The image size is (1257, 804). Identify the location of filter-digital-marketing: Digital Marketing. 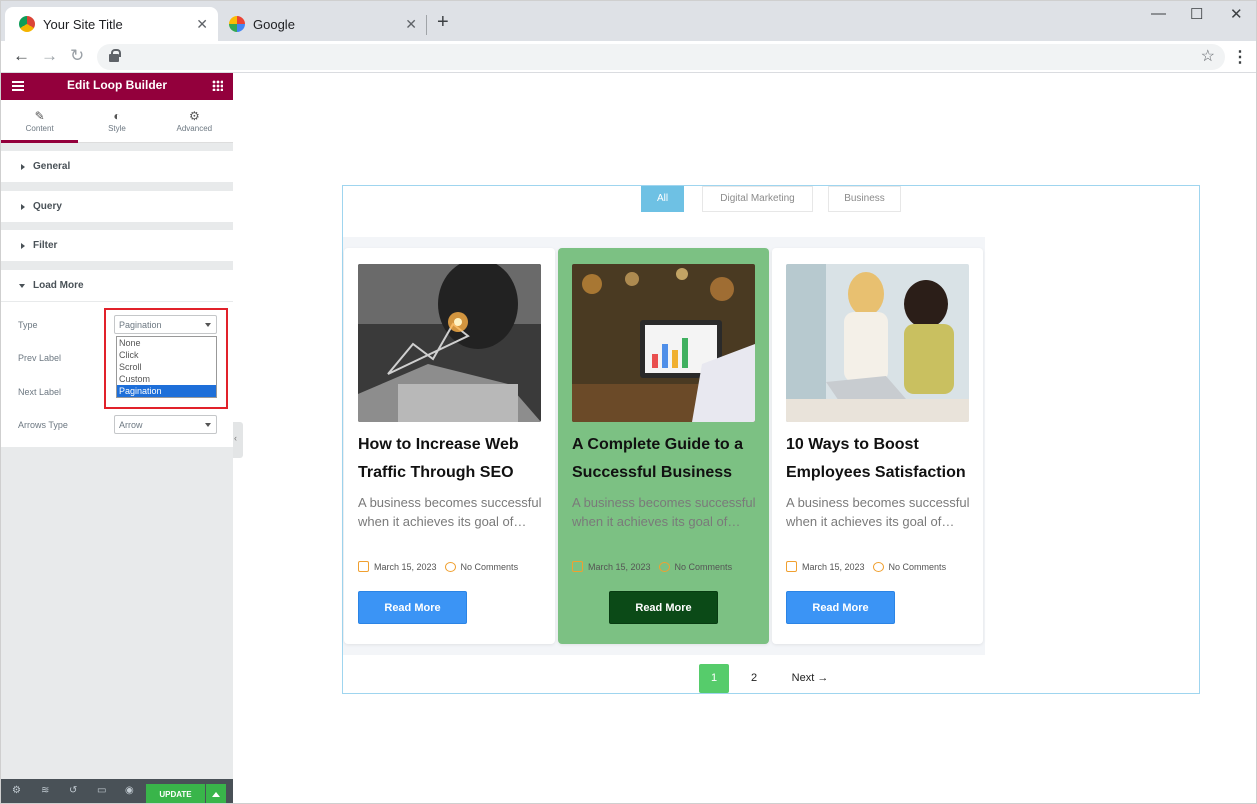
(757, 199).